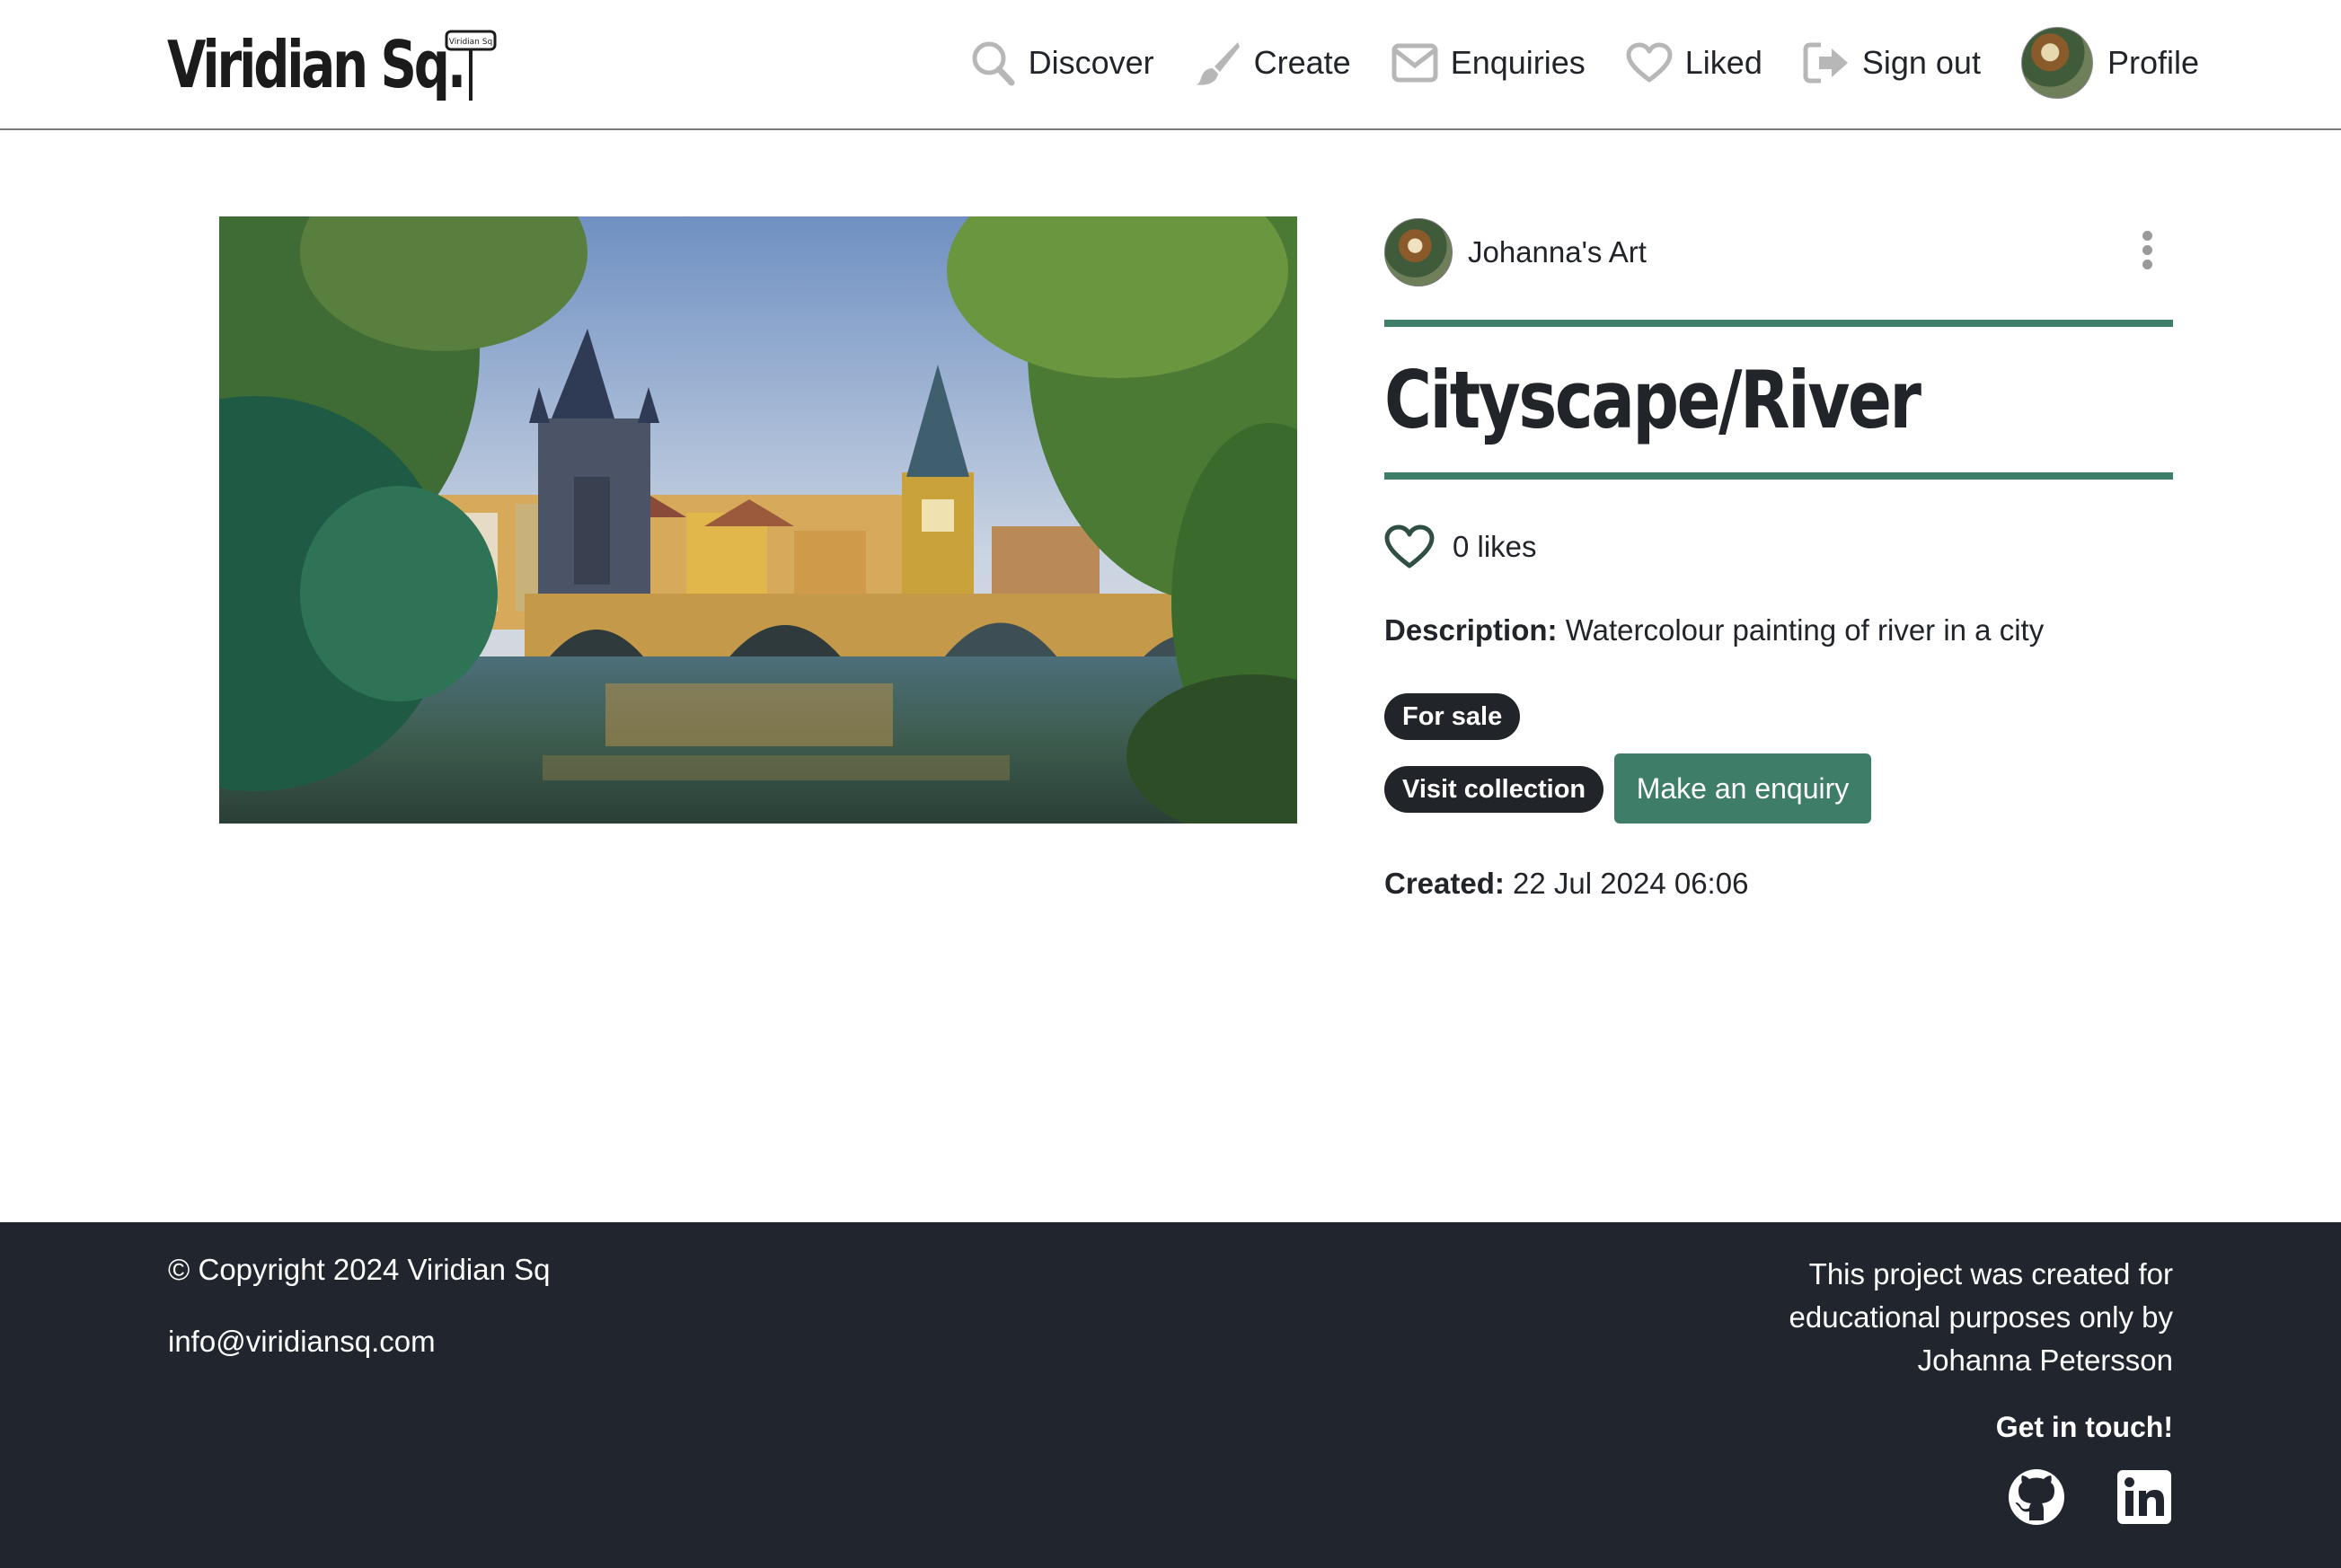 The width and height of the screenshot is (2341, 1568). I want to click on more-options-icon, so click(2147, 251).